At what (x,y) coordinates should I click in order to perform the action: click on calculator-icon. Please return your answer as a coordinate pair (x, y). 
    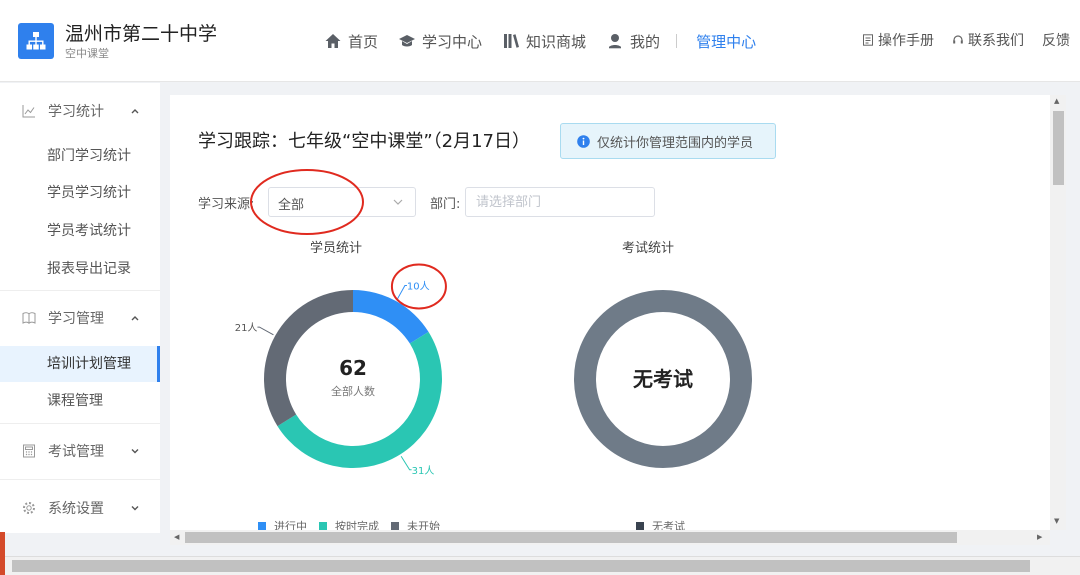
    Looking at the image, I should click on (29, 451).